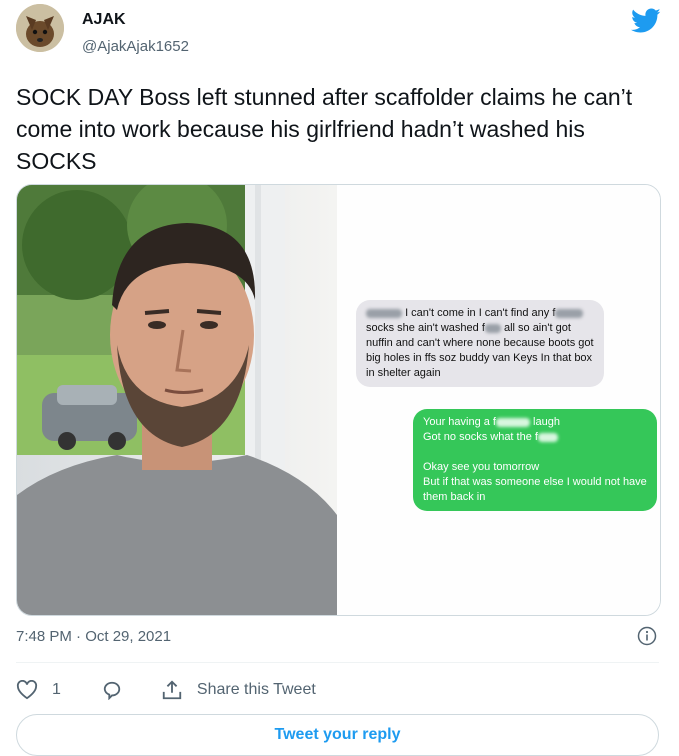 The height and width of the screenshot is (756, 679). I want to click on outgoing-text-2a: Got no socks what the f, so click(480, 437).